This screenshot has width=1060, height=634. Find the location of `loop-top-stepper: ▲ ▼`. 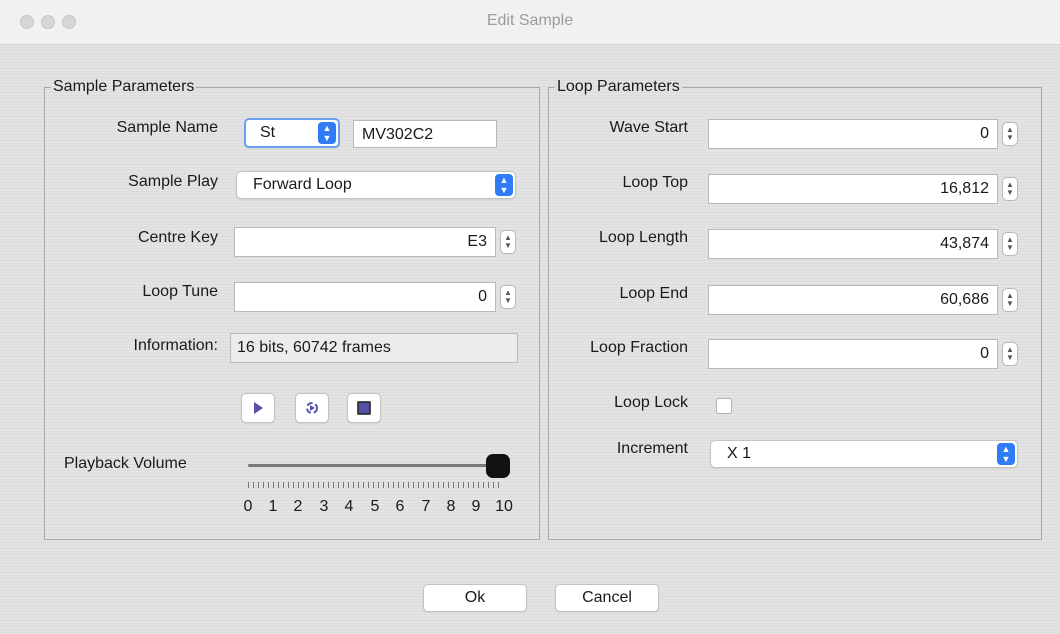

loop-top-stepper: ▲ ▼ is located at coordinates (1010, 189).